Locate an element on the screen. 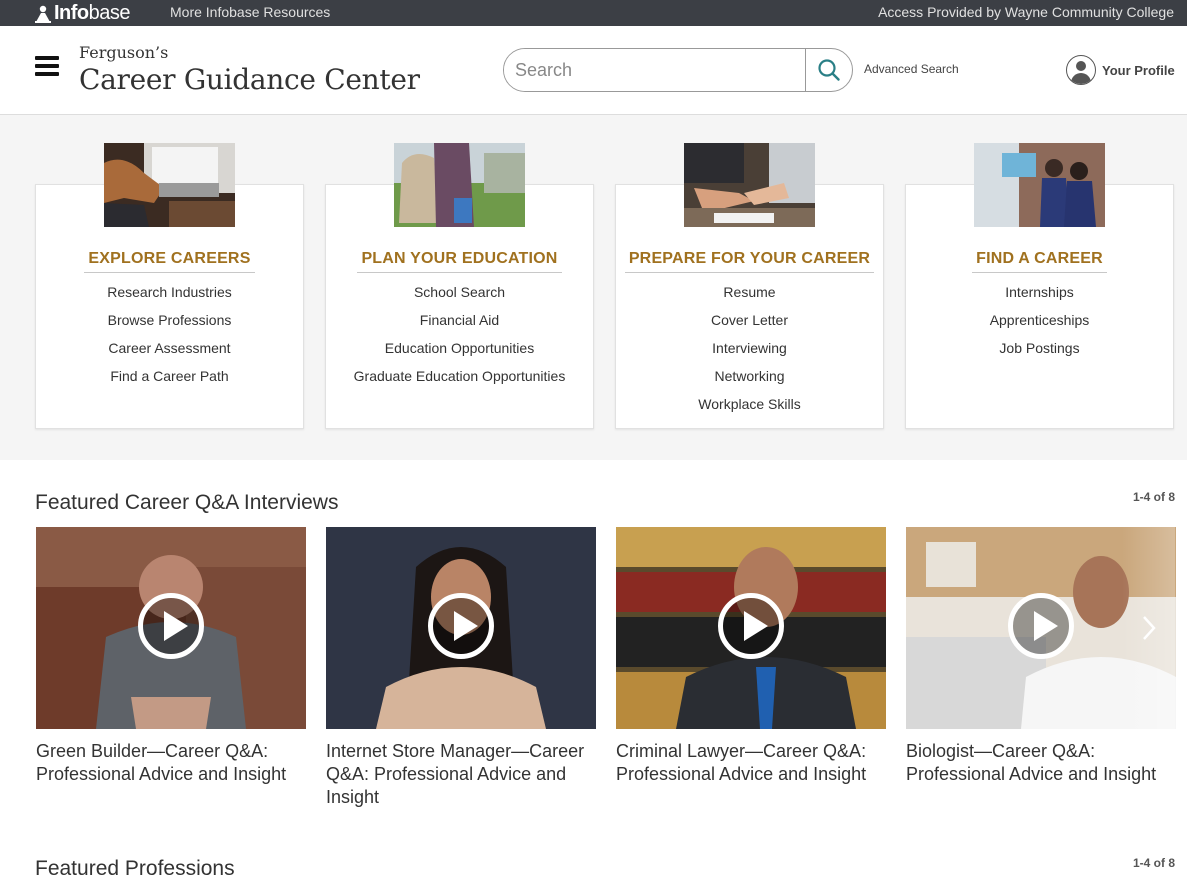 The image size is (1187, 886). logo-text: base is located at coordinates (109, 13).